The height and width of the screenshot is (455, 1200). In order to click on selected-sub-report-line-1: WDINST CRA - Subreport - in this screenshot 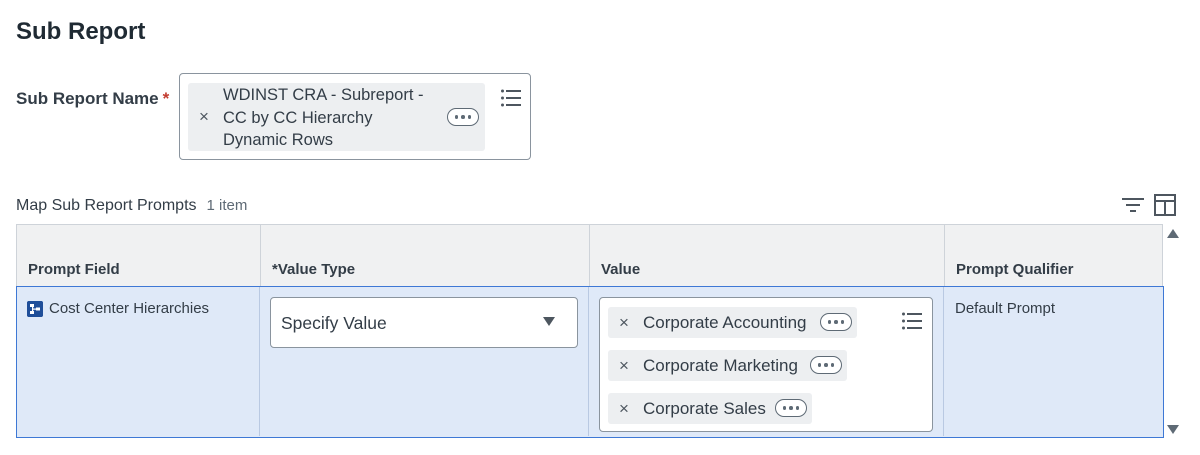, I will do `click(323, 95)`.